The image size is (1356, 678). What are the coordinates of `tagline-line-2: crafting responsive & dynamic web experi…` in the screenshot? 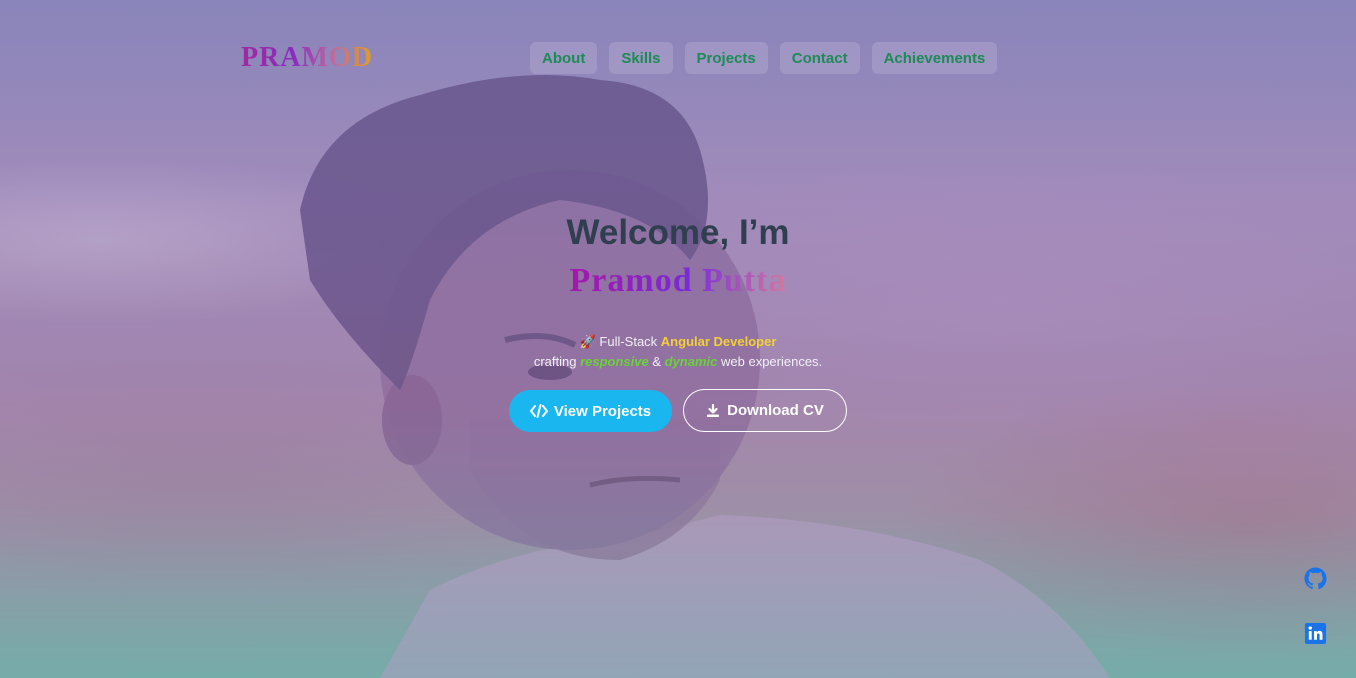 It's located at (678, 362).